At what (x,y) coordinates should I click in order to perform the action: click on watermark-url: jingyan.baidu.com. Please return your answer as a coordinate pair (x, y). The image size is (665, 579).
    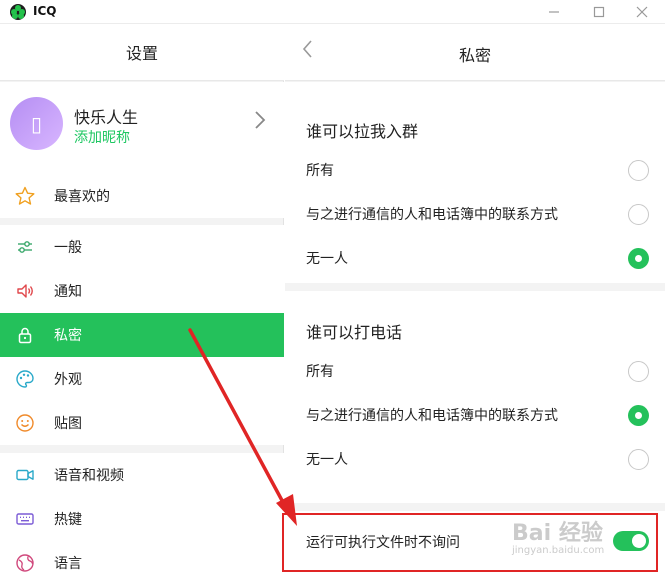
    Looking at the image, I should click on (558, 550).